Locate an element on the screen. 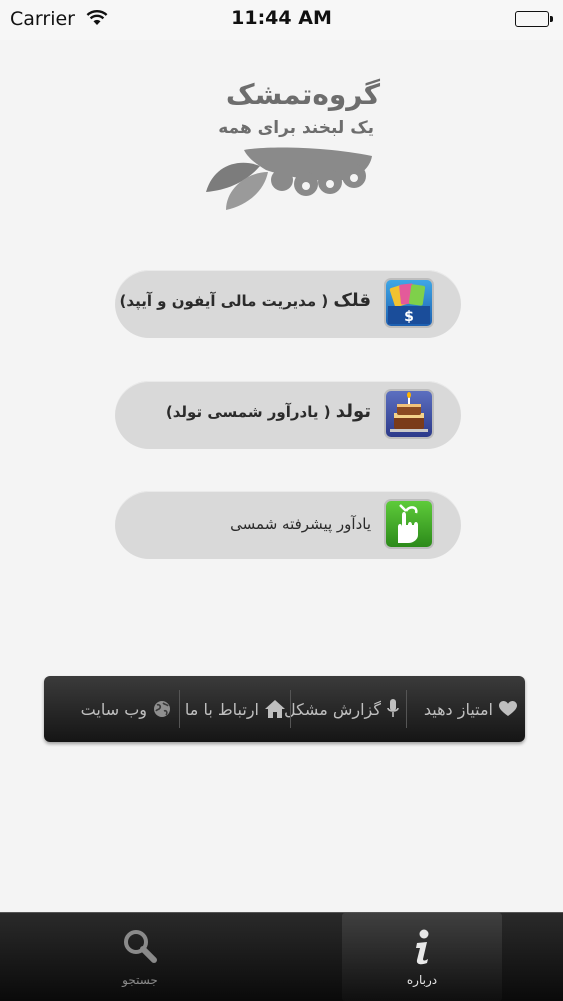  tab-label: درباره is located at coordinates (422, 980).